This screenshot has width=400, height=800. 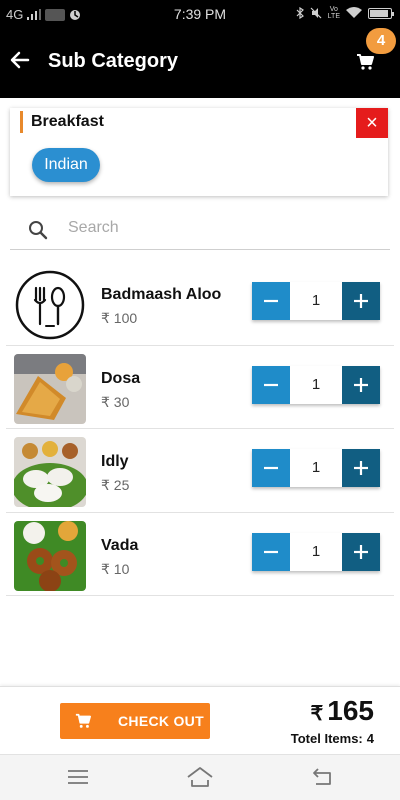 What do you see at coordinates (115, 461) in the screenshot?
I see `product-name: Idly` at bounding box center [115, 461].